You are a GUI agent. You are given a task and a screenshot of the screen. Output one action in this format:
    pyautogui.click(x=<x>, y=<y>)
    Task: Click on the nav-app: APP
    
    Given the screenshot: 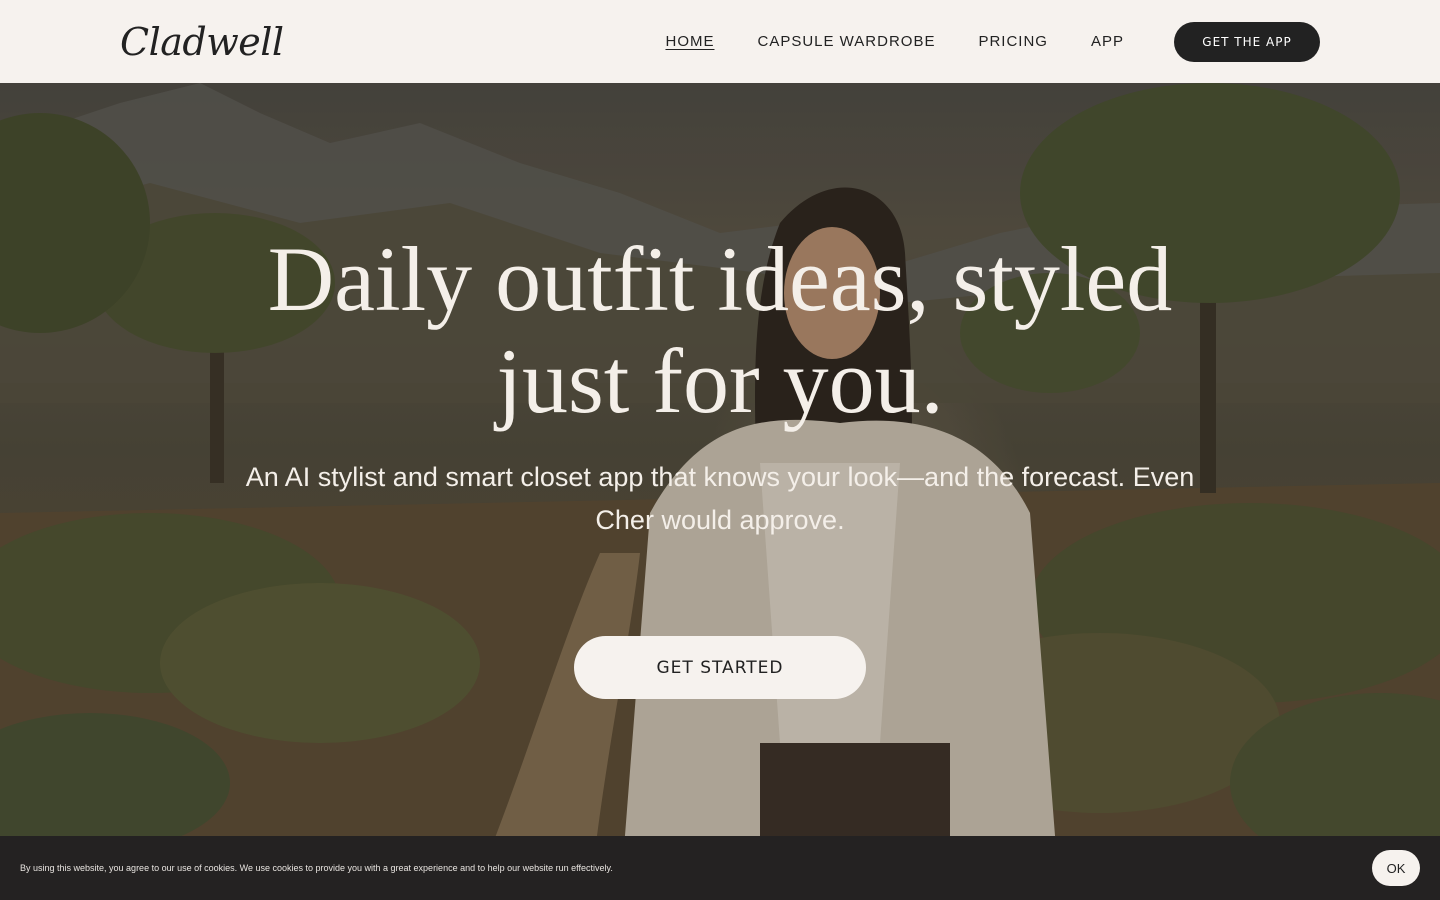 What is the action you would take?
    pyautogui.click(x=1107, y=41)
    